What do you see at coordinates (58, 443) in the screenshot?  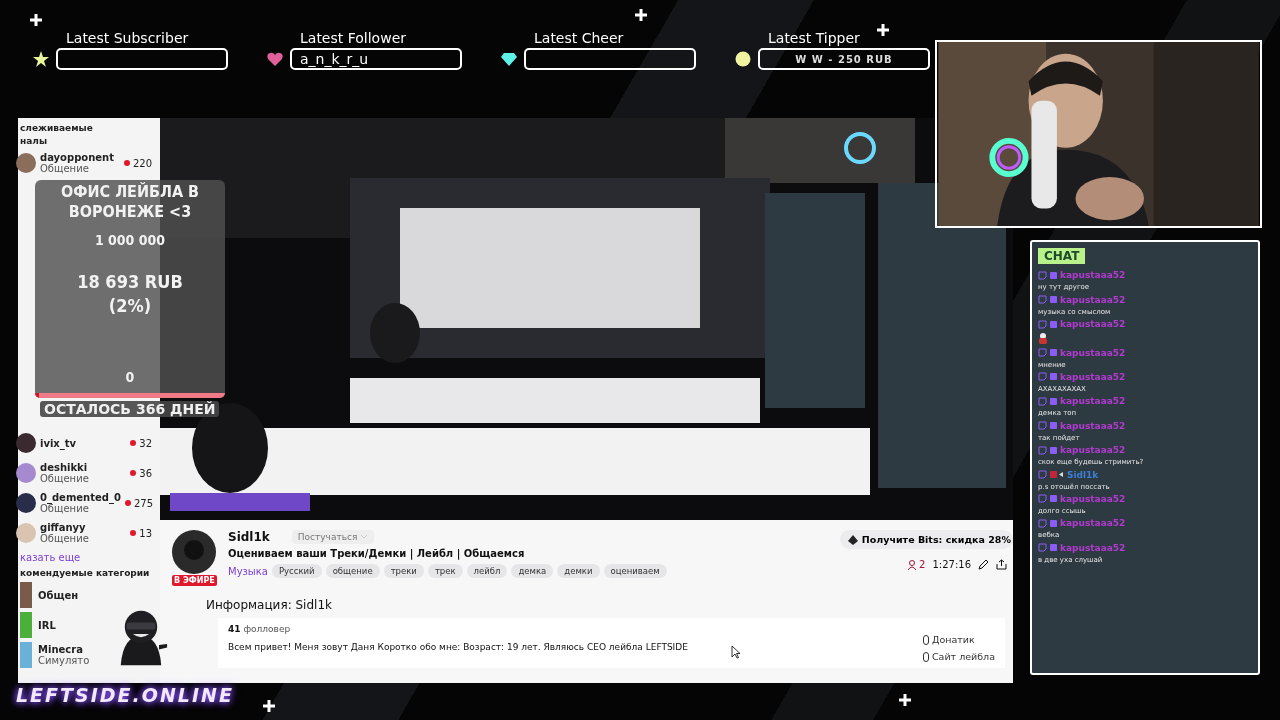 I see `channel-name: ivix_tv` at bounding box center [58, 443].